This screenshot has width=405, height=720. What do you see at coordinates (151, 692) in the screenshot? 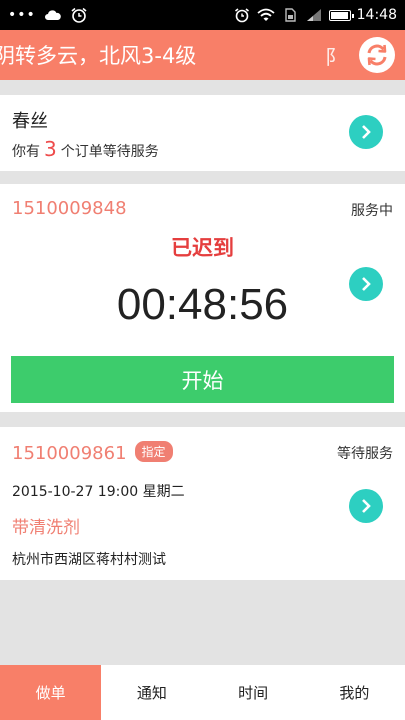
I see `tab-notifications: 通知` at bounding box center [151, 692].